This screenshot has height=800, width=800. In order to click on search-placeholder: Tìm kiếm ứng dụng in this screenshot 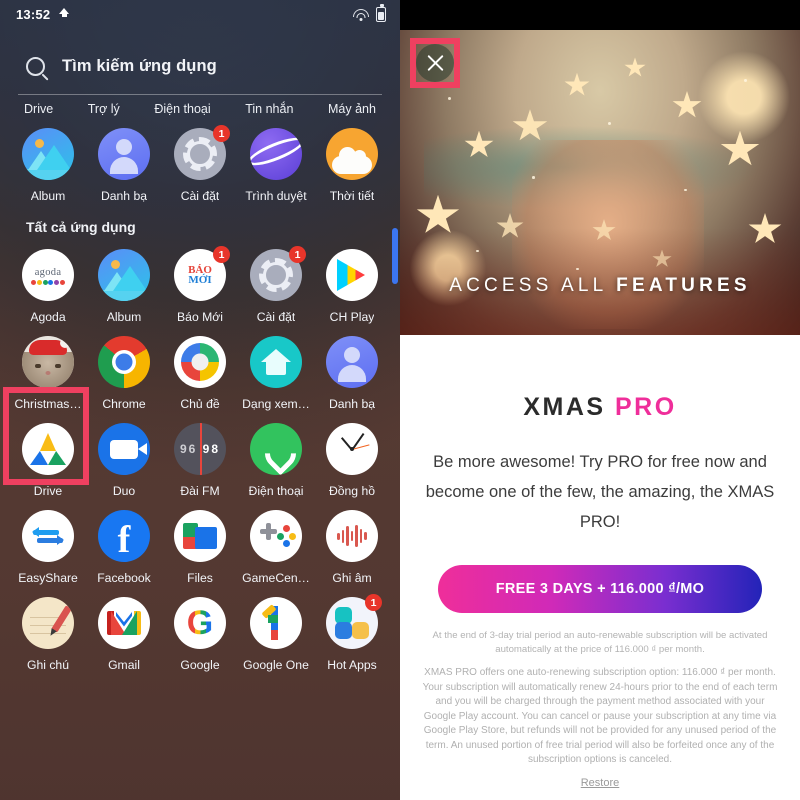, I will do `click(139, 65)`.